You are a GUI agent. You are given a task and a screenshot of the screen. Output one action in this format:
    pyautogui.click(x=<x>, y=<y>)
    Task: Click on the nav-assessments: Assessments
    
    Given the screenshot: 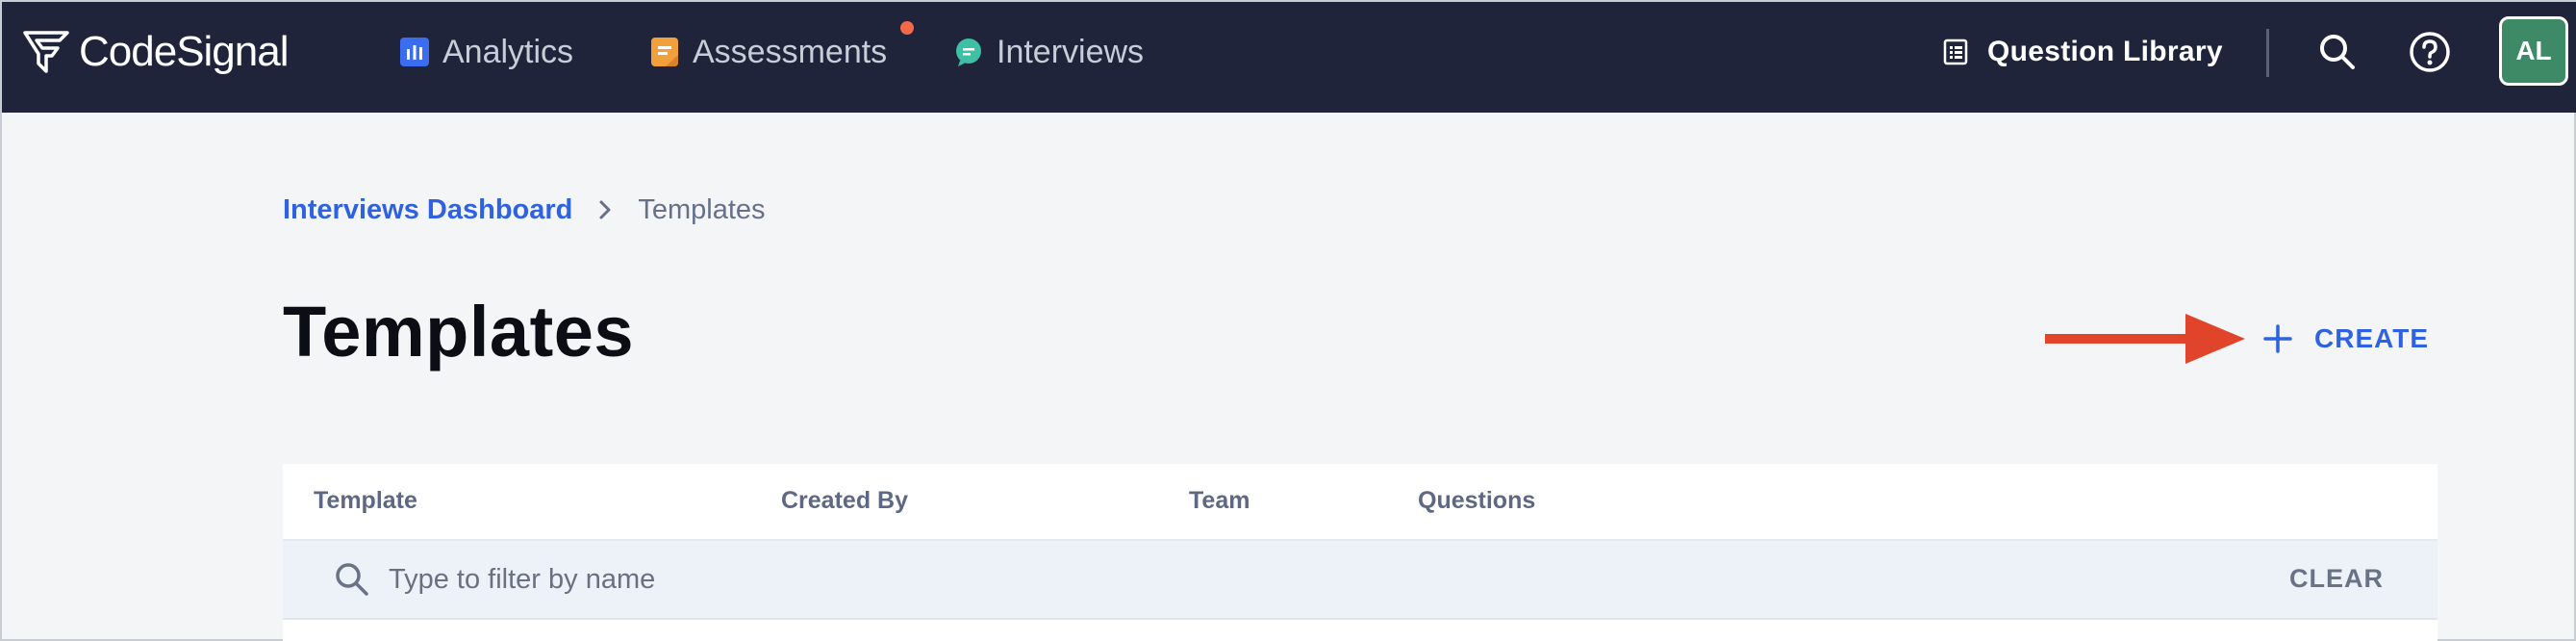 What is the action you would take?
    pyautogui.click(x=782, y=47)
    